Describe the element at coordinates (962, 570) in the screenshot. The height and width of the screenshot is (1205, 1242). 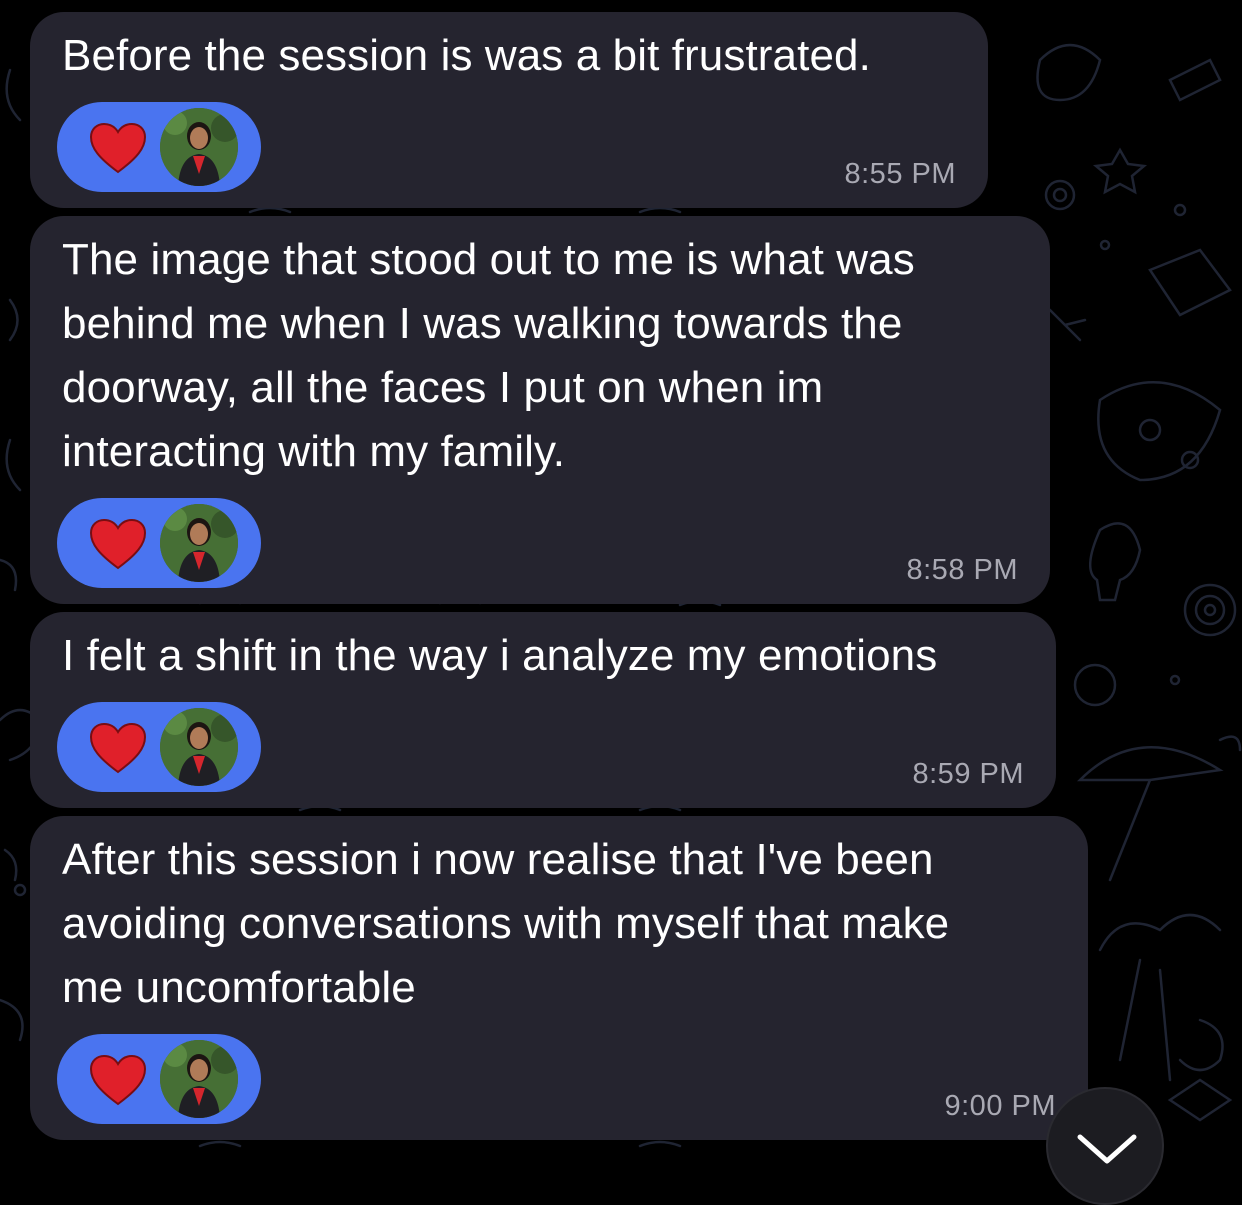
I see `message-timestamp: 8:58 PM` at that location.